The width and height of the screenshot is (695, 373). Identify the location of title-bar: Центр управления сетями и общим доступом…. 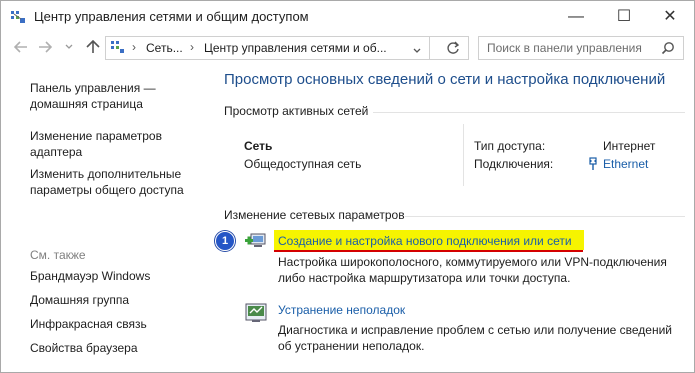
(347, 16).